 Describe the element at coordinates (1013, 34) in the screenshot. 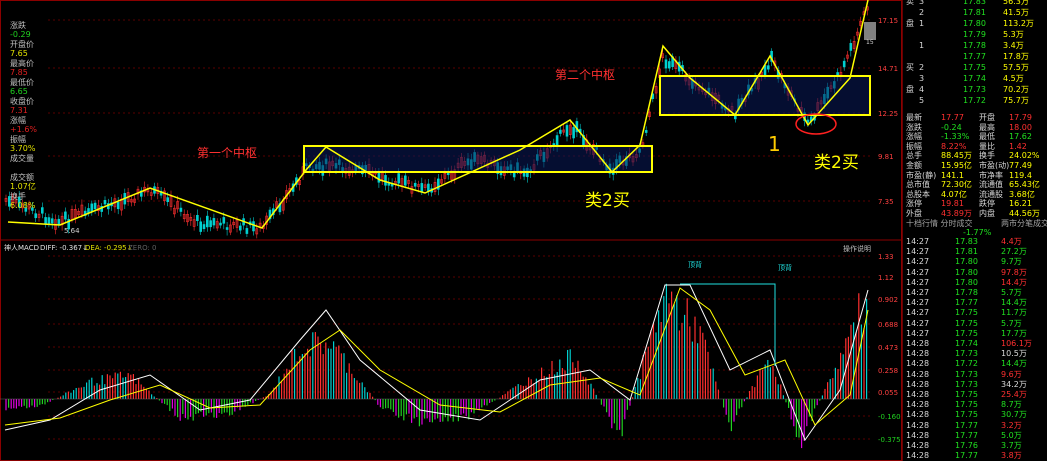

I see `orderbook-volume: 5.3万` at that location.